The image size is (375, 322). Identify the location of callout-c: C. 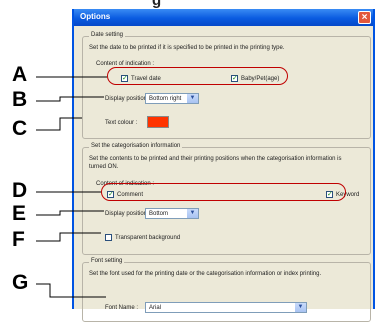
(20, 128).